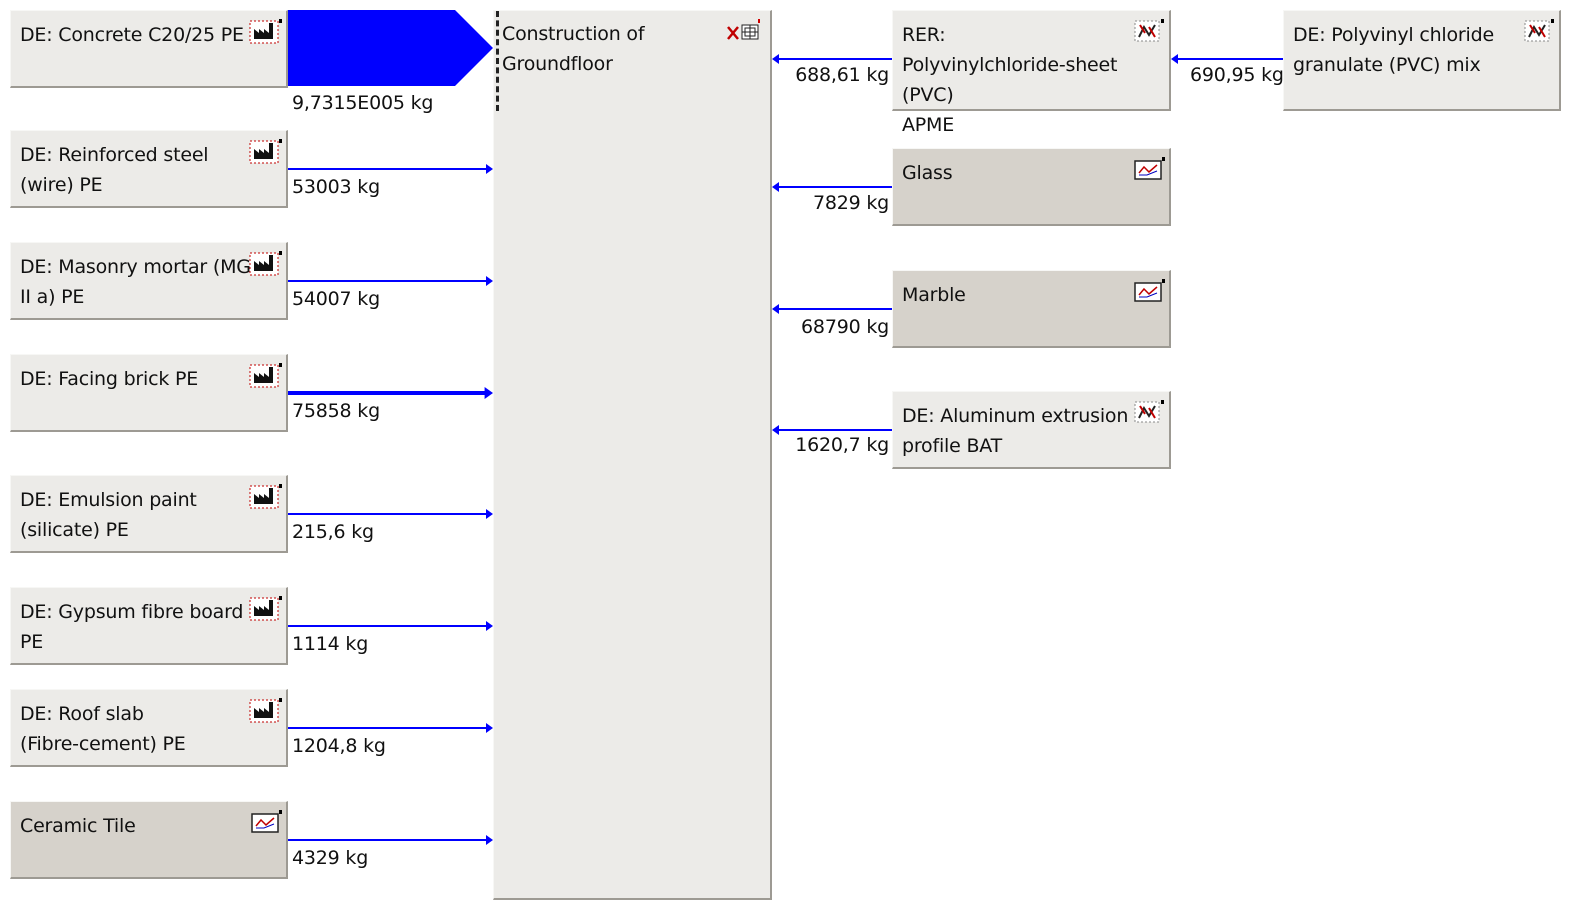  I want to click on process-label: DE: Facing brick PE, so click(109, 379).